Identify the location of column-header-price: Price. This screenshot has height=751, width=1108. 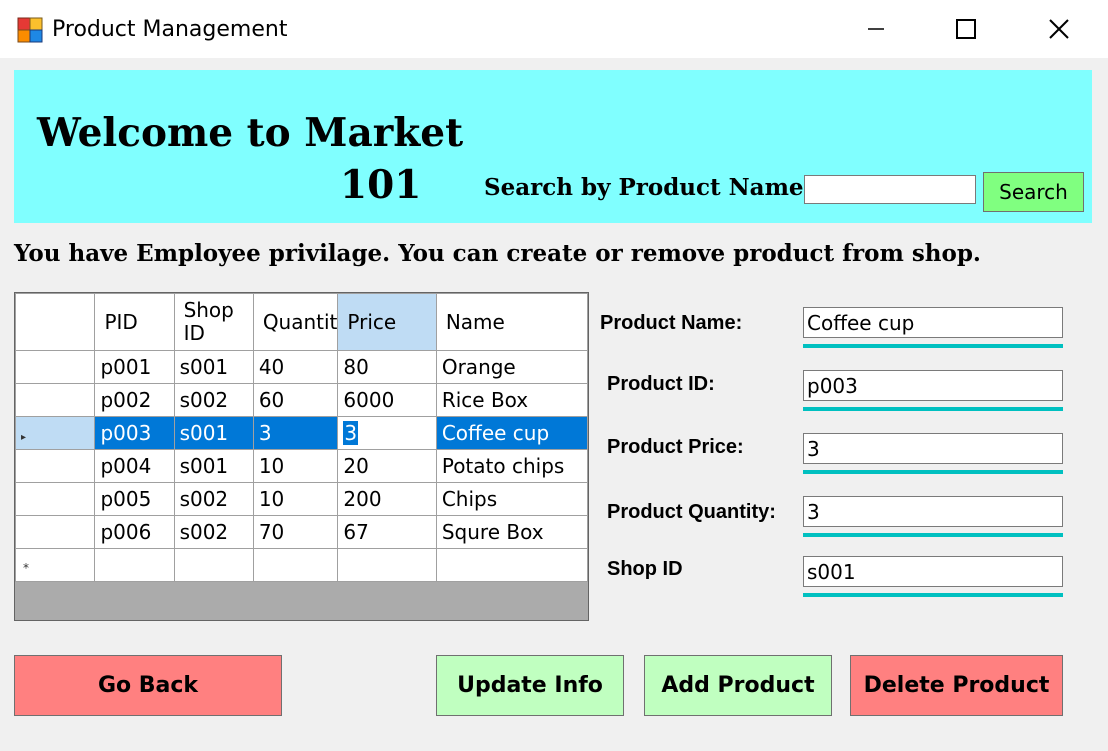
(387, 322).